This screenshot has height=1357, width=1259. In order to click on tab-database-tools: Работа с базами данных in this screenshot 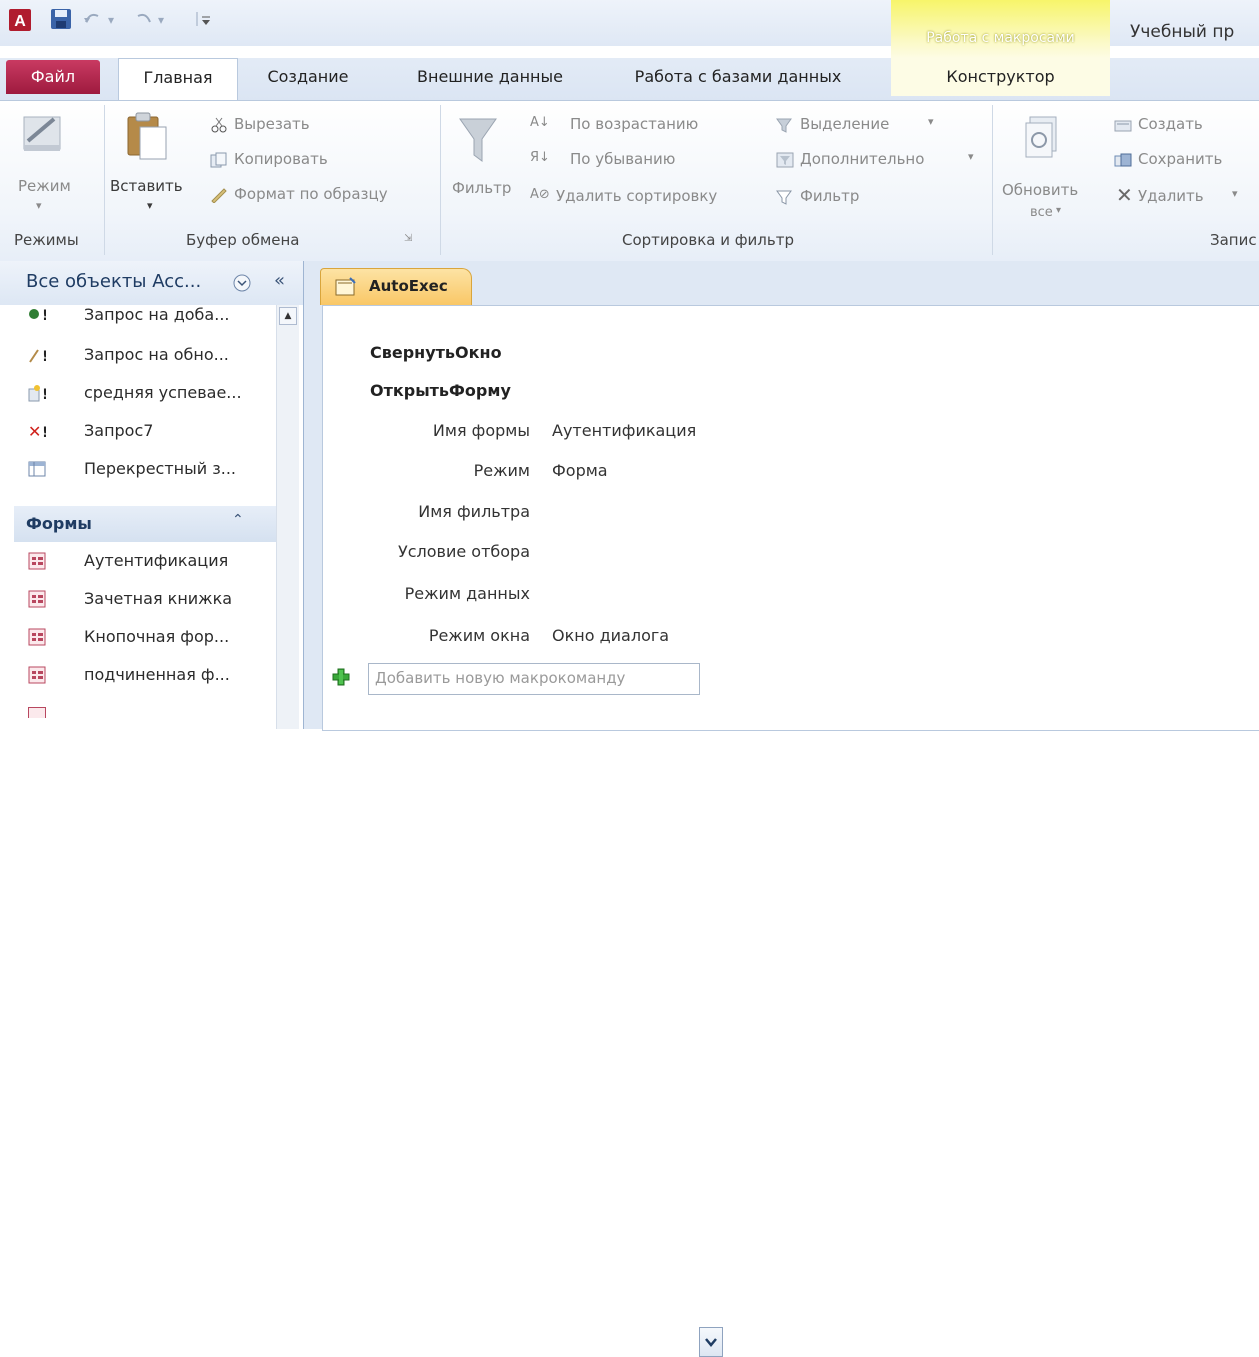, I will do `click(738, 77)`.